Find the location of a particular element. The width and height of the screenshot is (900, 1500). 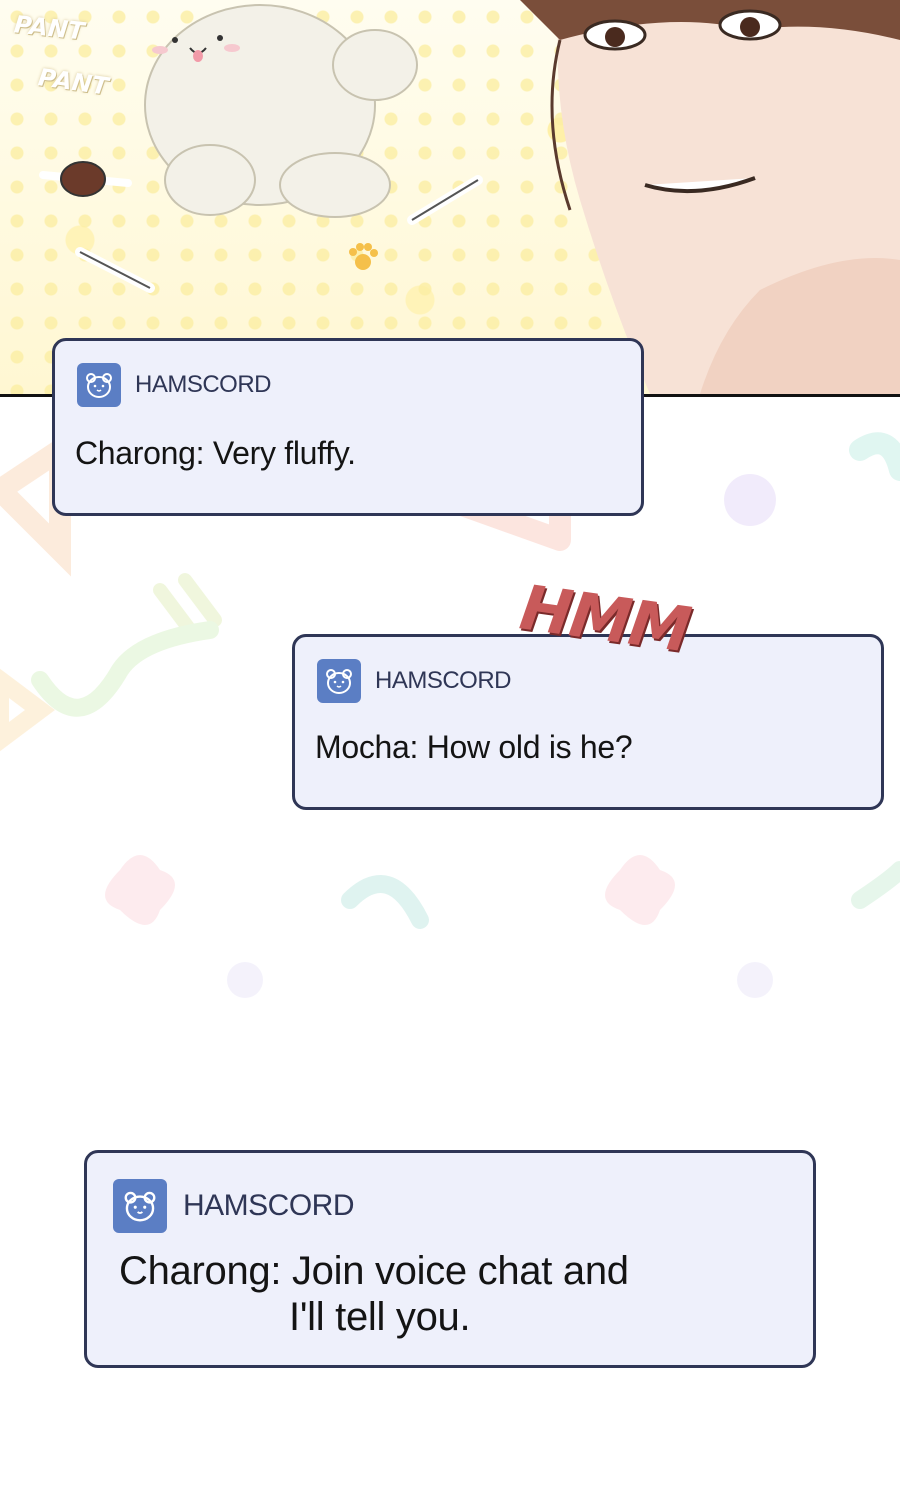

notification-card: HAMSCORD Charong: Very fluffy. is located at coordinates (348, 427).